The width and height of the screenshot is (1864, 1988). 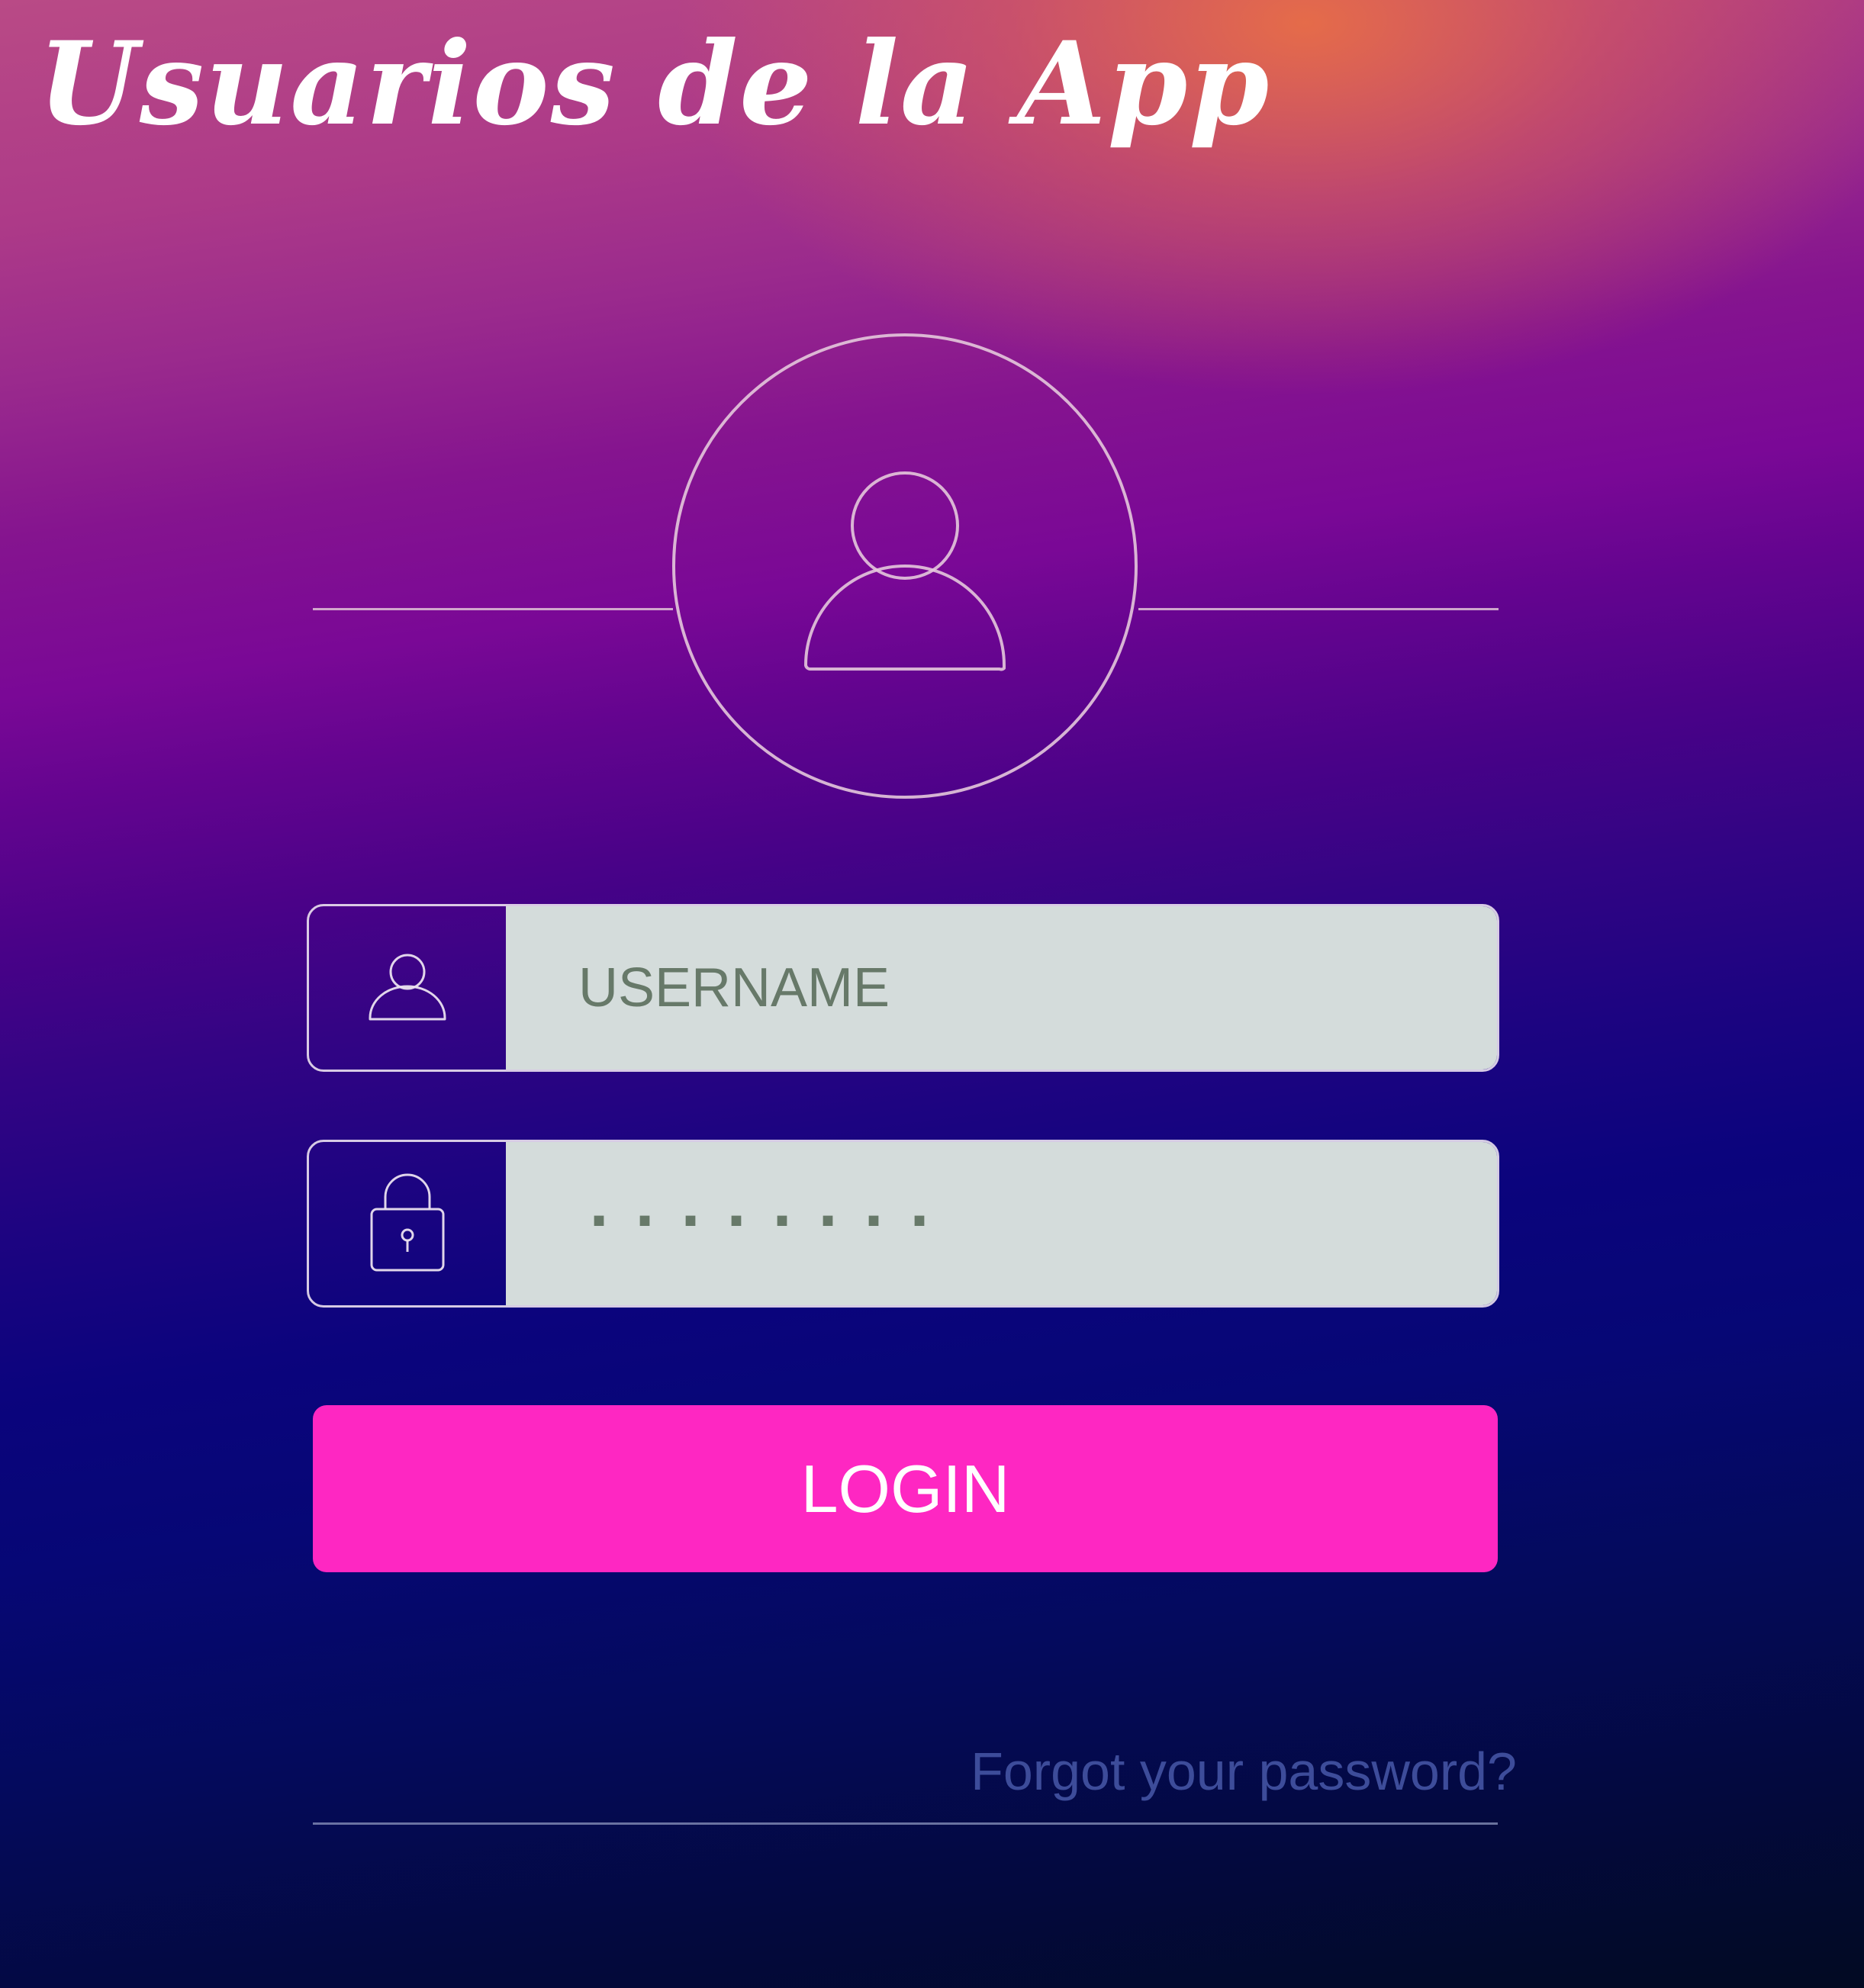 I want to click on avatar-icon, so click(x=904, y=566).